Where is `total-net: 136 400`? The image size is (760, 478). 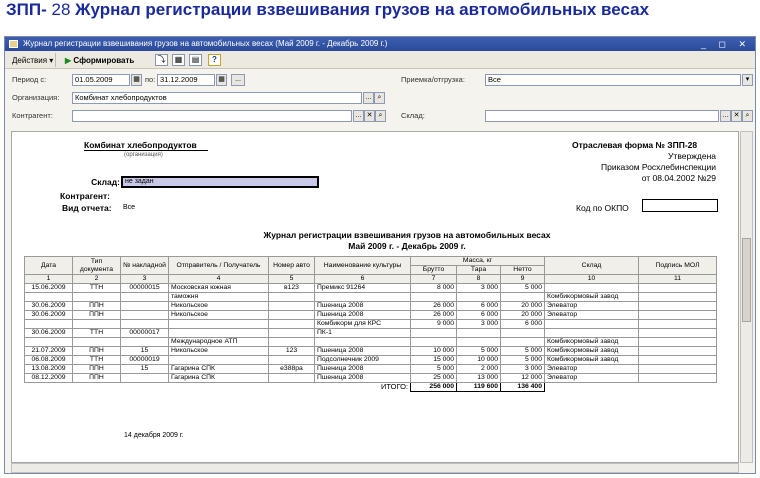 total-net: 136 400 is located at coordinates (522, 387).